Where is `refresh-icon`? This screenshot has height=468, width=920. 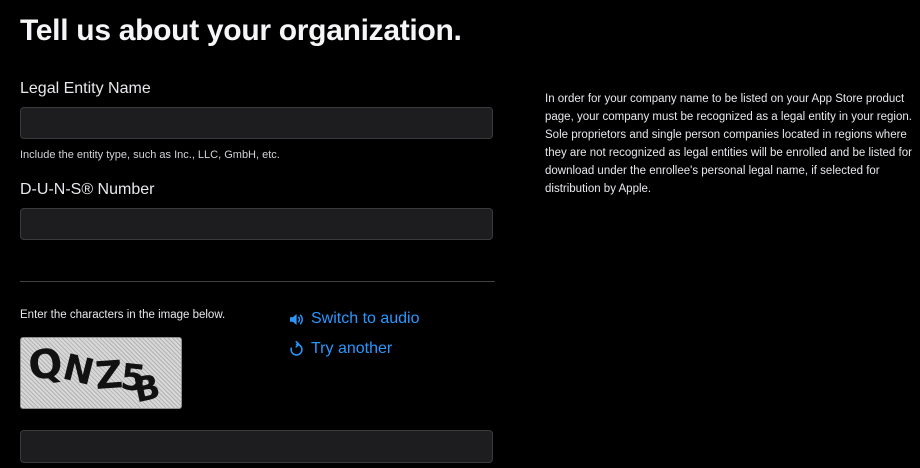
refresh-icon is located at coordinates (296, 349).